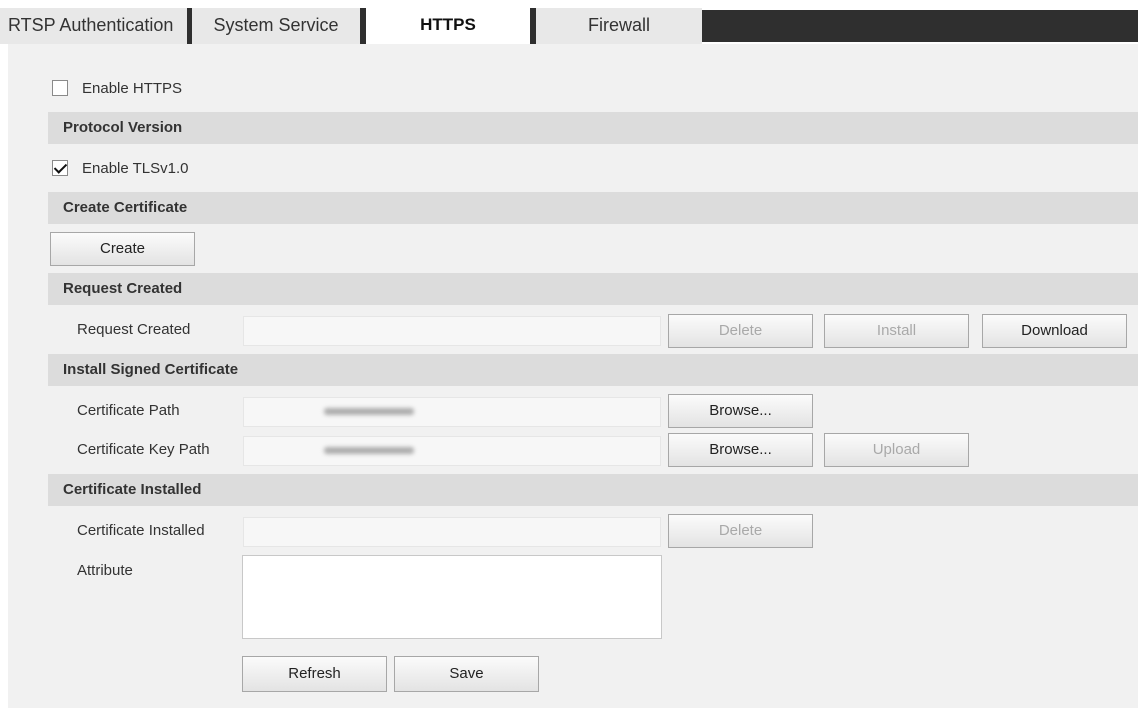  I want to click on upload-button: Upload, so click(896, 450).